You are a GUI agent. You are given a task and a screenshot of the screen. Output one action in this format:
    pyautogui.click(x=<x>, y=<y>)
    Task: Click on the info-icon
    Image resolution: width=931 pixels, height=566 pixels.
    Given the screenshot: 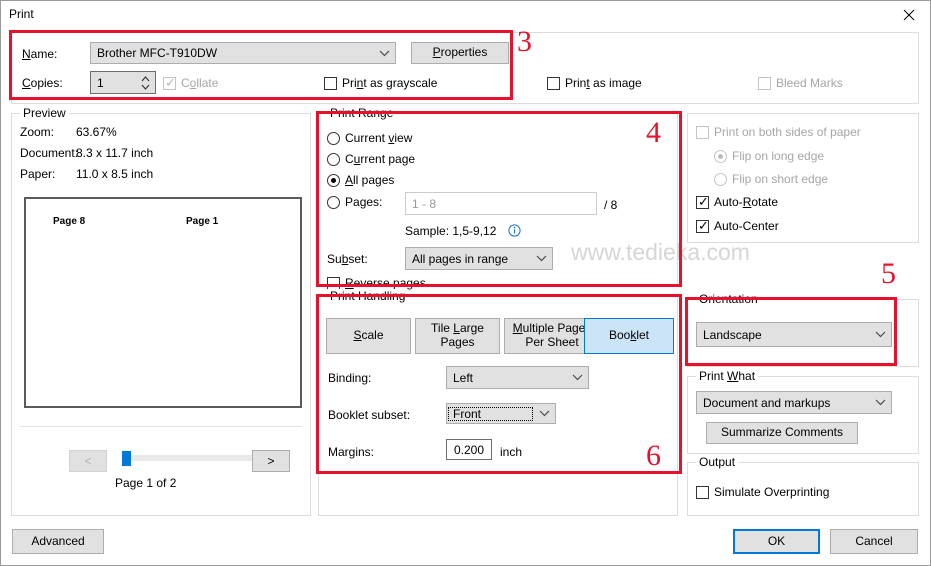 What is the action you would take?
    pyautogui.click(x=514, y=232)
    